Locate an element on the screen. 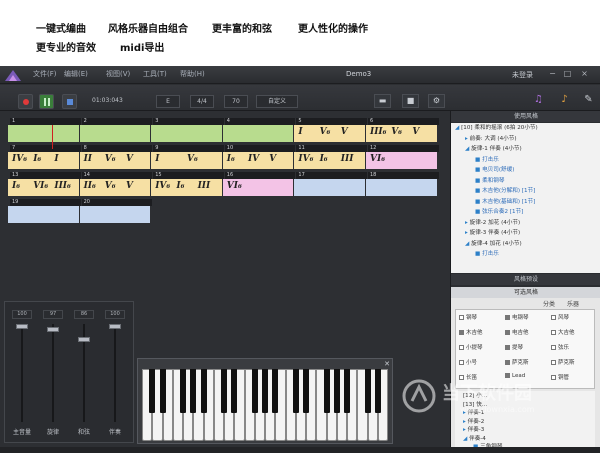  record-button is located at coordinates (25, 101).